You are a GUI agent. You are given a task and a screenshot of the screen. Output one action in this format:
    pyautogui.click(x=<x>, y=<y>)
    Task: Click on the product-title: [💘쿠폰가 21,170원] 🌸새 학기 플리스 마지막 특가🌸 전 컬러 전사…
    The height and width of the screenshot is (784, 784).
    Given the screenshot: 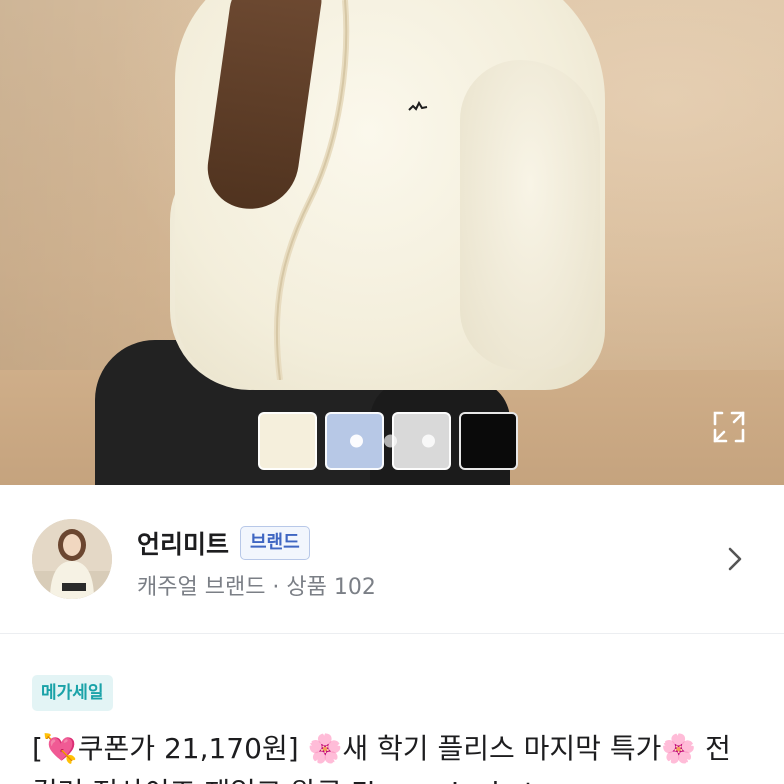 What is the action you would take?
    pyautogui.click(x=392, y=755)
    